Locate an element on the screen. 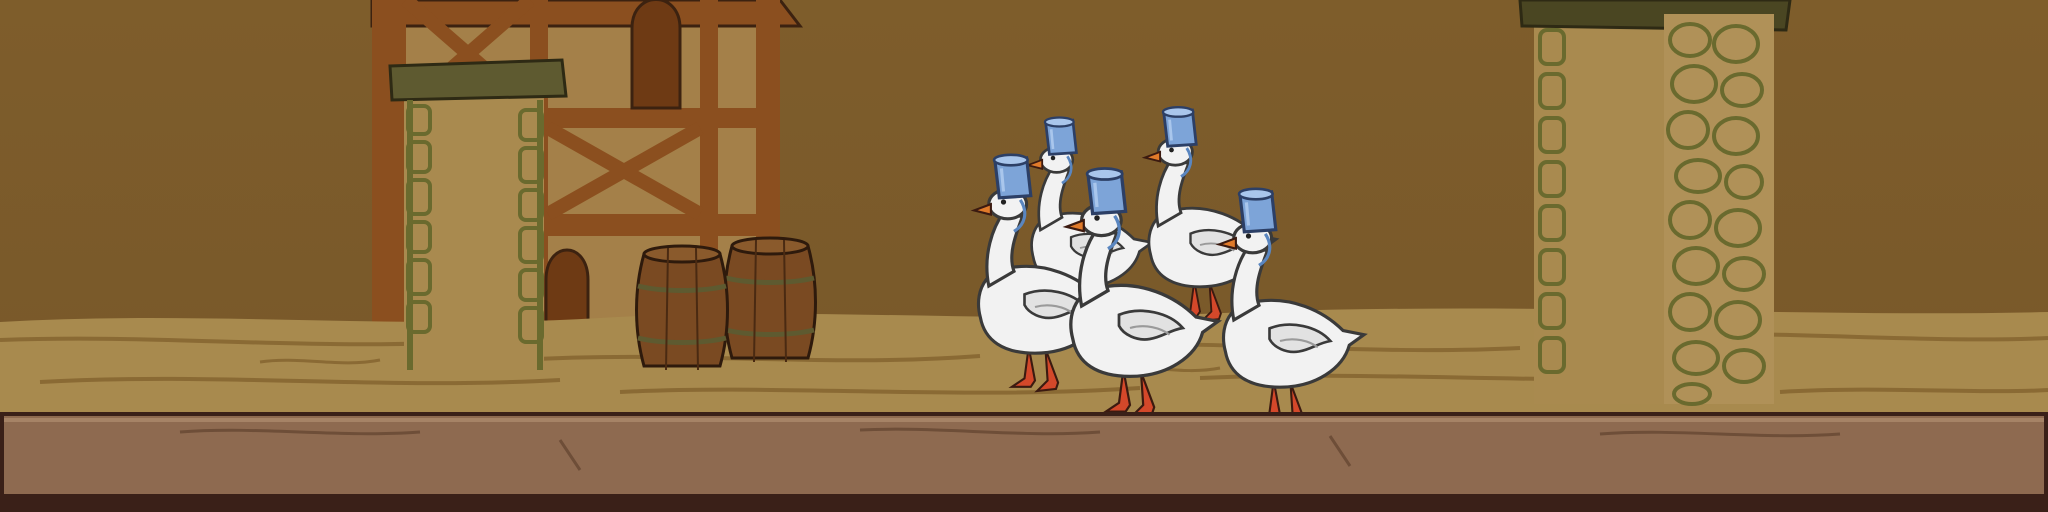  stone-pillar-right is located at coordinates (1655, 203).